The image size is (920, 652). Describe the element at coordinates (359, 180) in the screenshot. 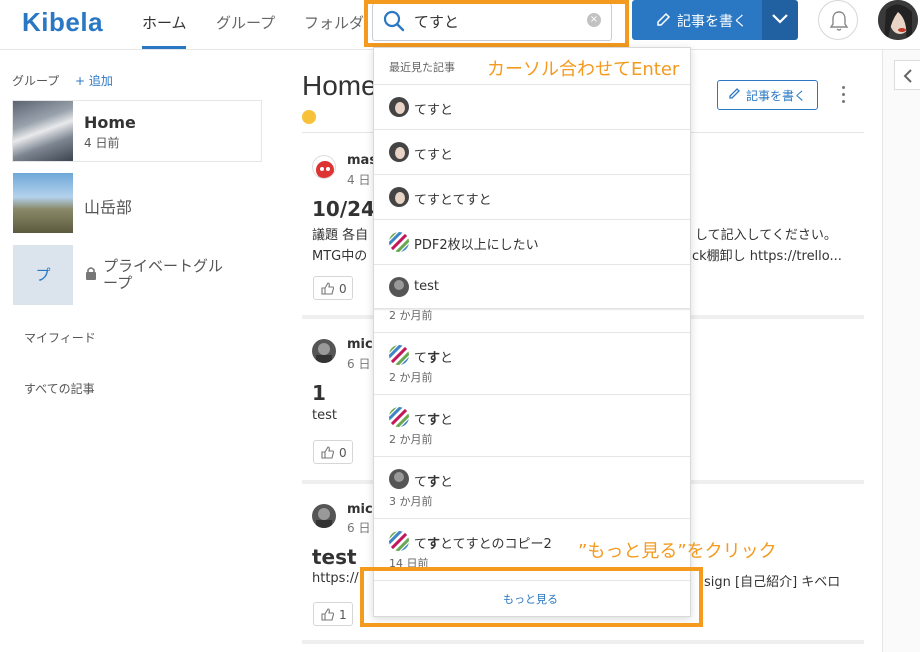

I see `post-time: 4 日` at that location.